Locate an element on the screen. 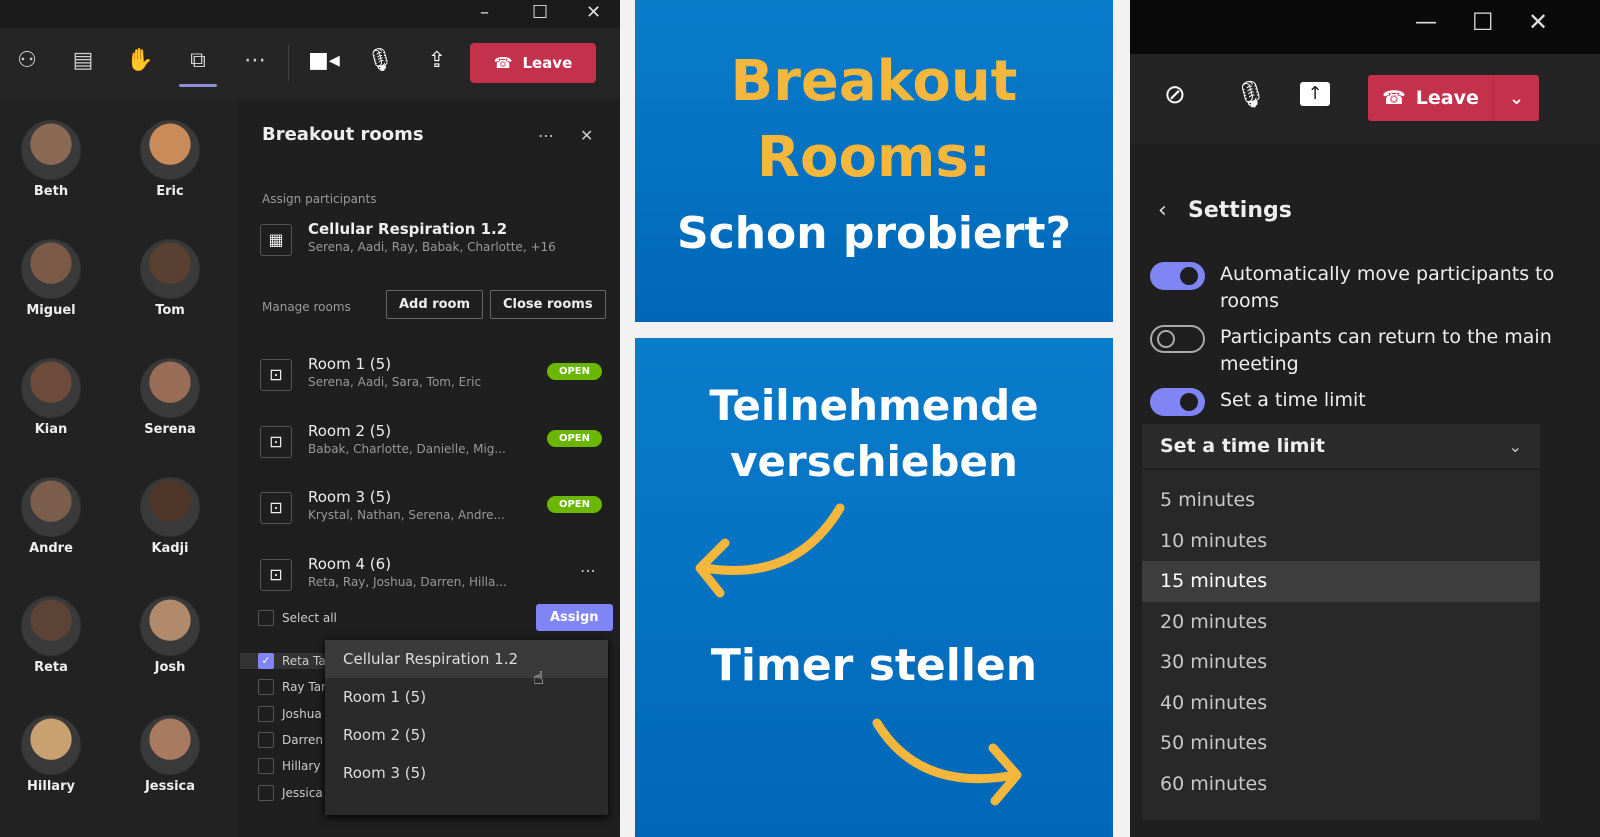 The width and height of the screenshot is (1600, 837). camera-off-icon: ⊘ is located at coordinates (1175, 95).